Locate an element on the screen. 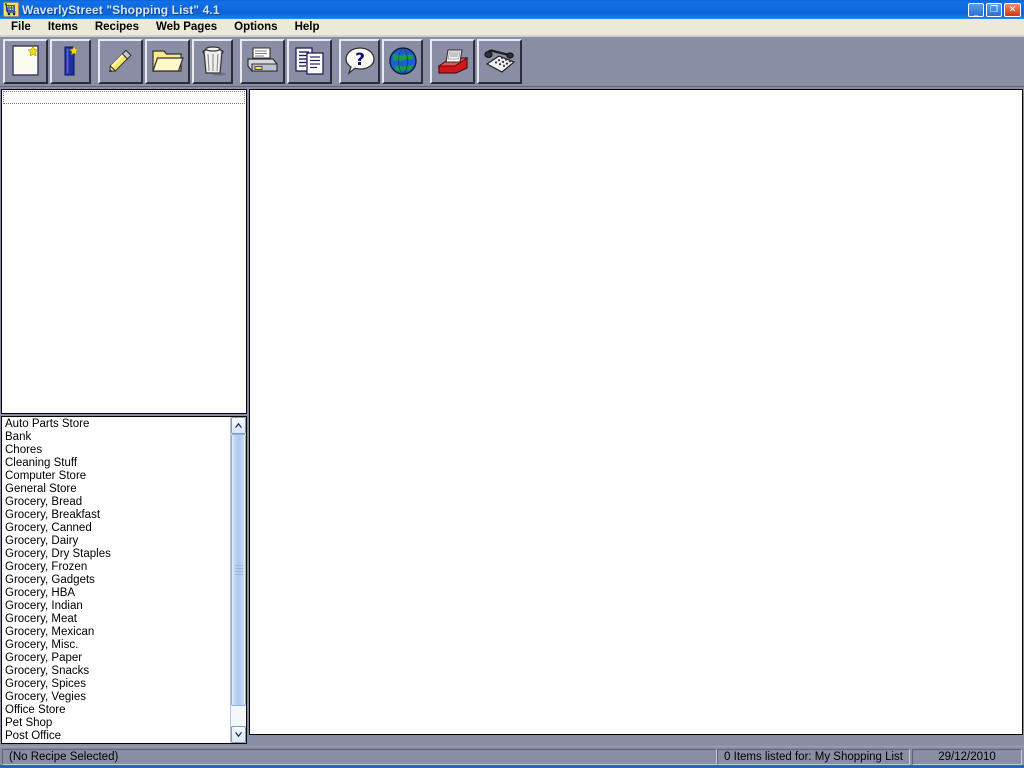 This screenshot has height=768, width=1024. list-item: Grocery, Spices is located at coordinates (117, 684).